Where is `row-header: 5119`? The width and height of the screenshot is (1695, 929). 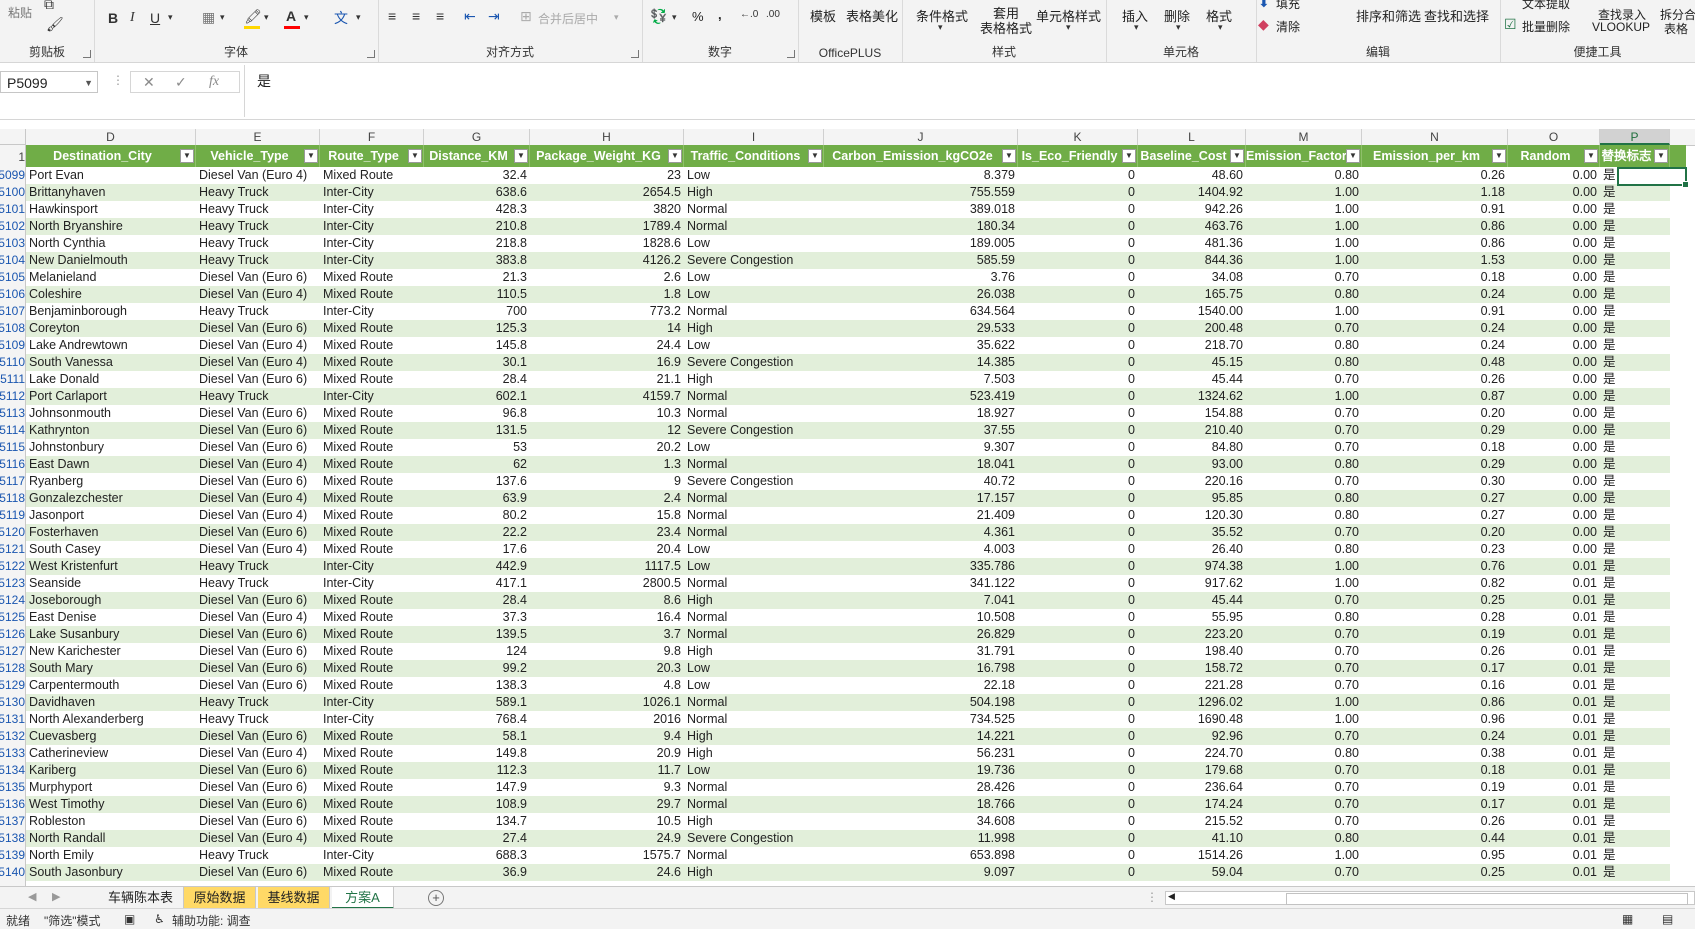 row-header: 5119 is located at coordinates (12, 515).